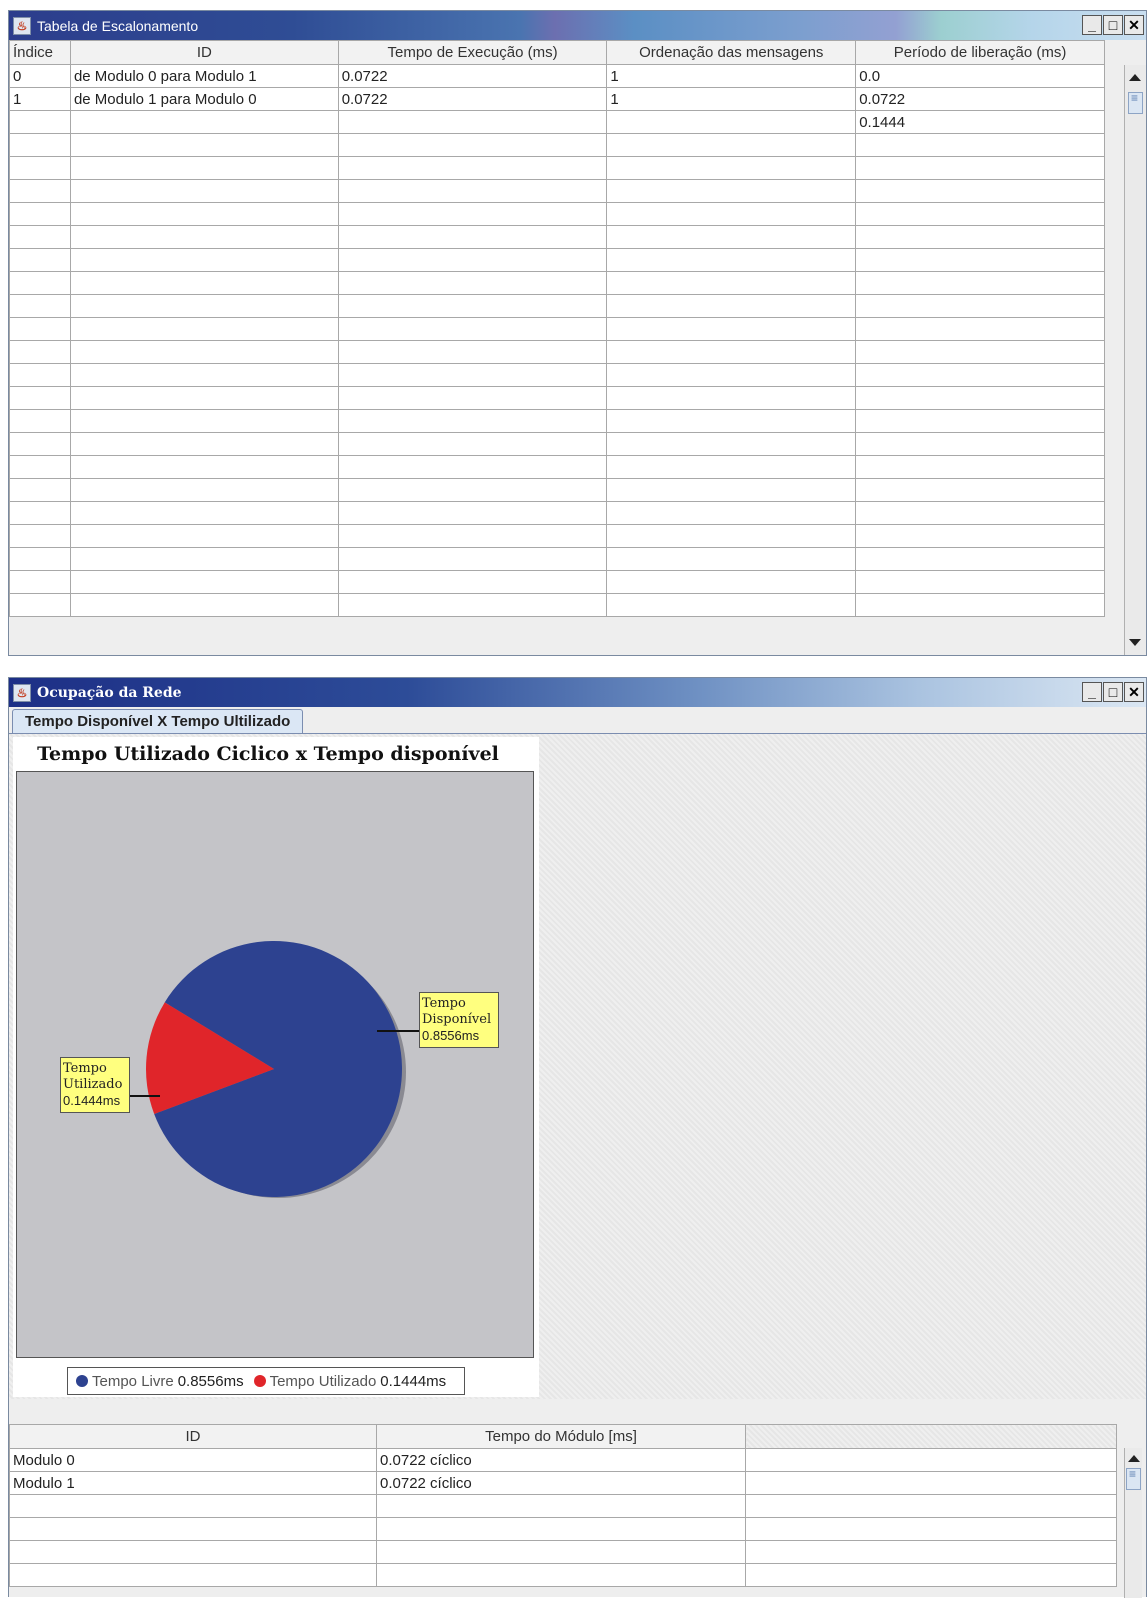 This screenshot has width=1147, height=1598. Describe the element at coordinates (561, 1436) in the screenshot. I see `col-header-module-time: Tempo do Módulo [ms]` at that location.